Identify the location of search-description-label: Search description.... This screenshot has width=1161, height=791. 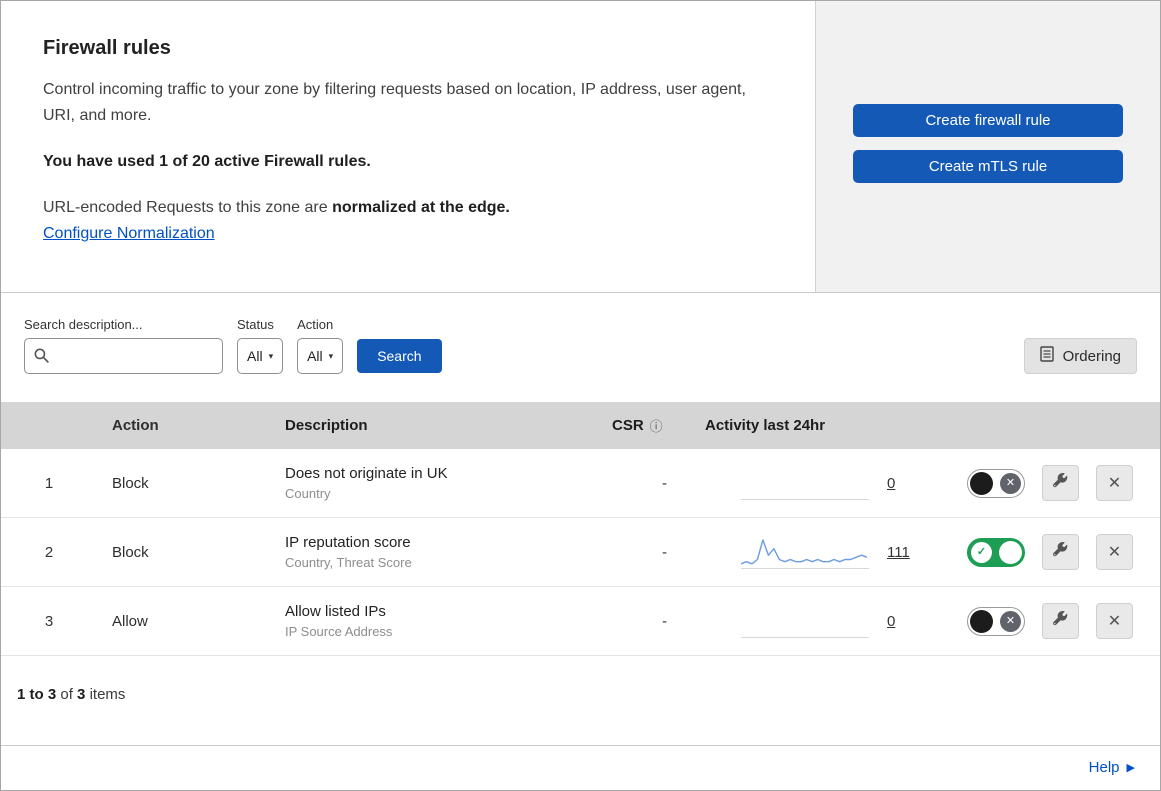
(83, 324).